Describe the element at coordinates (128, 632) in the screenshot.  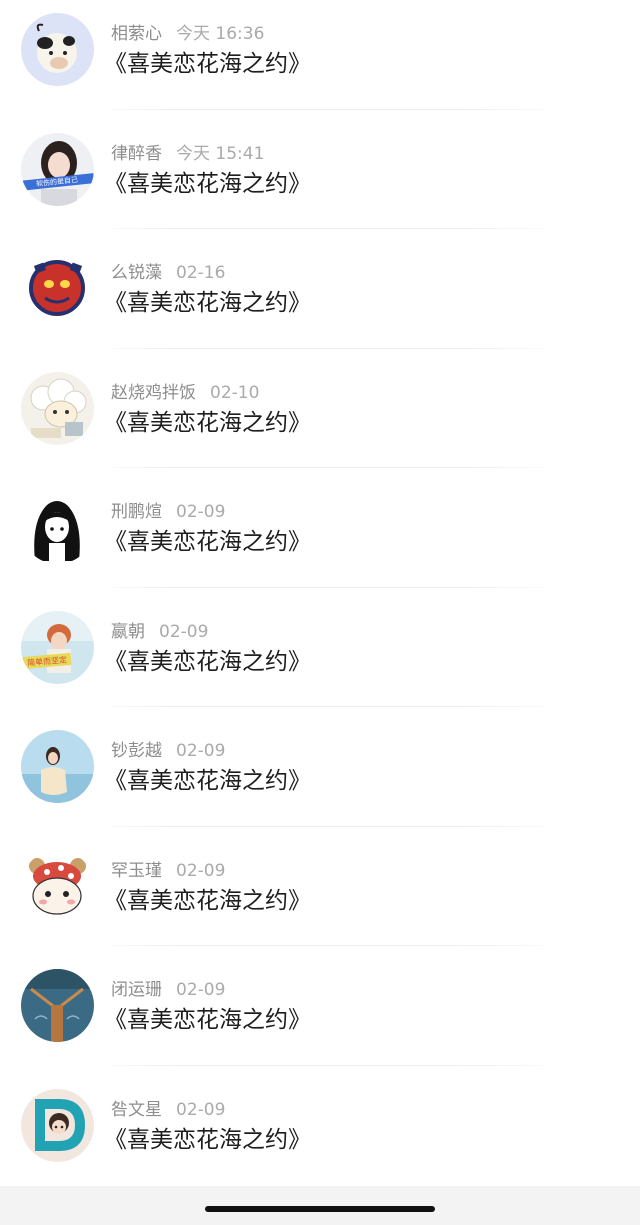
I see `username: 嬴朝` at that location.